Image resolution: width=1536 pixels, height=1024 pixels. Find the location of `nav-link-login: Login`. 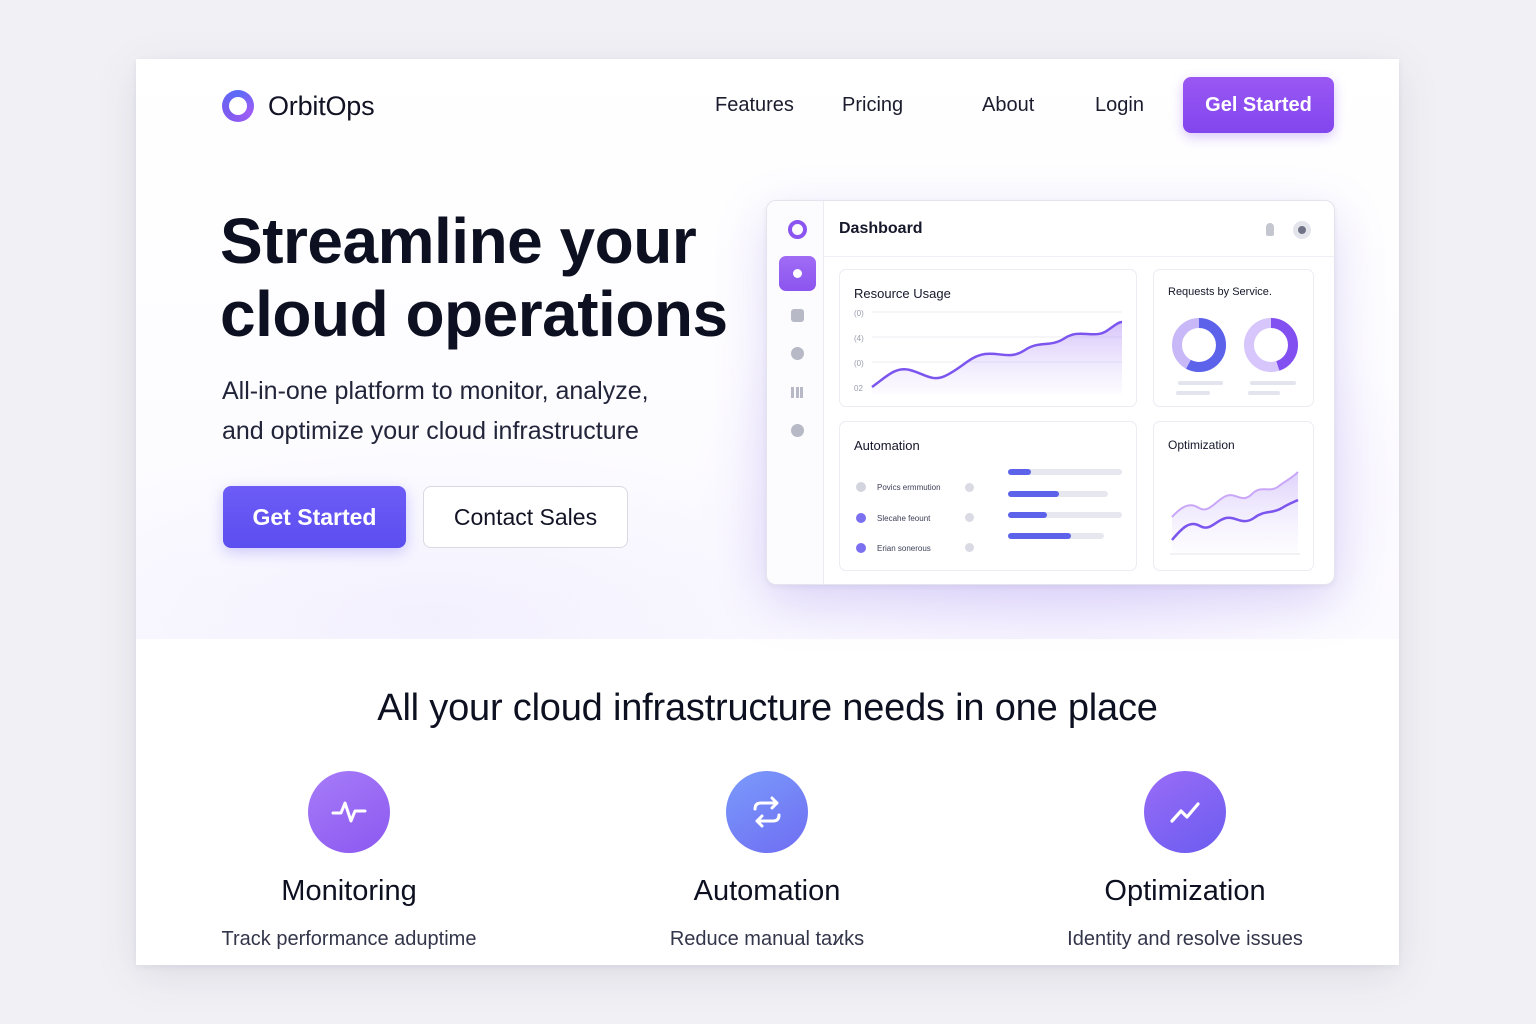

nav-link-login: Login is located at coordinates (1119, 105).